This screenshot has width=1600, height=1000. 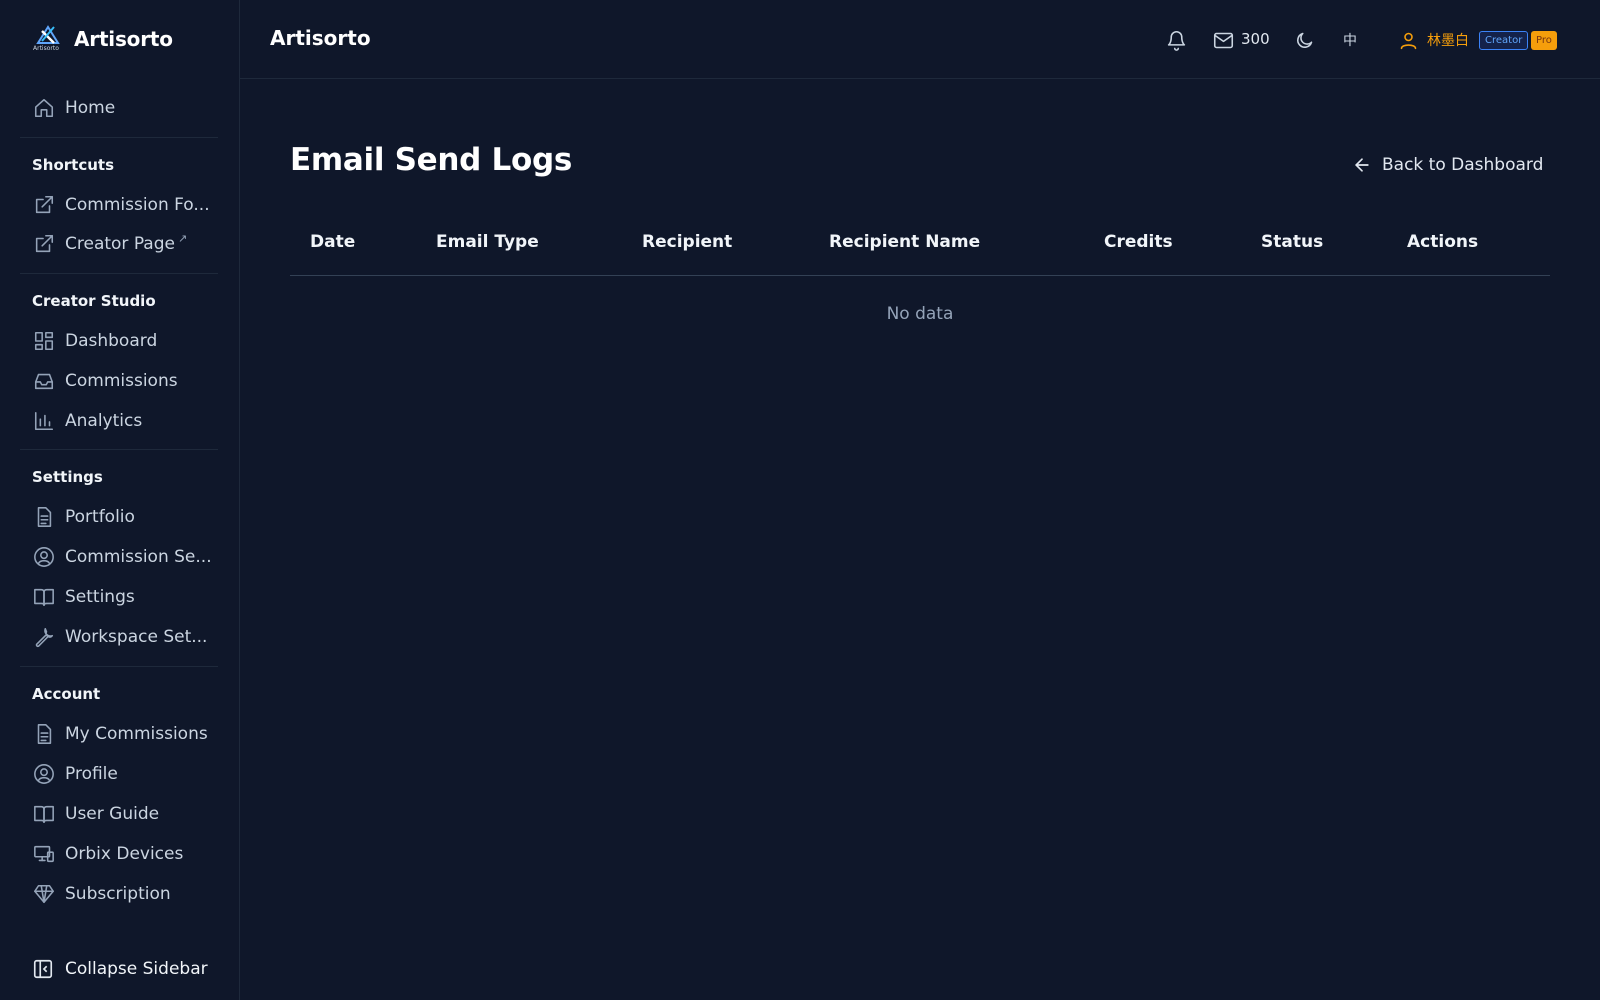 What do you see at coordinates (1350, 40) in the screenshot?
I see `language-switcher: 中` at bounding box center [1350, 40].